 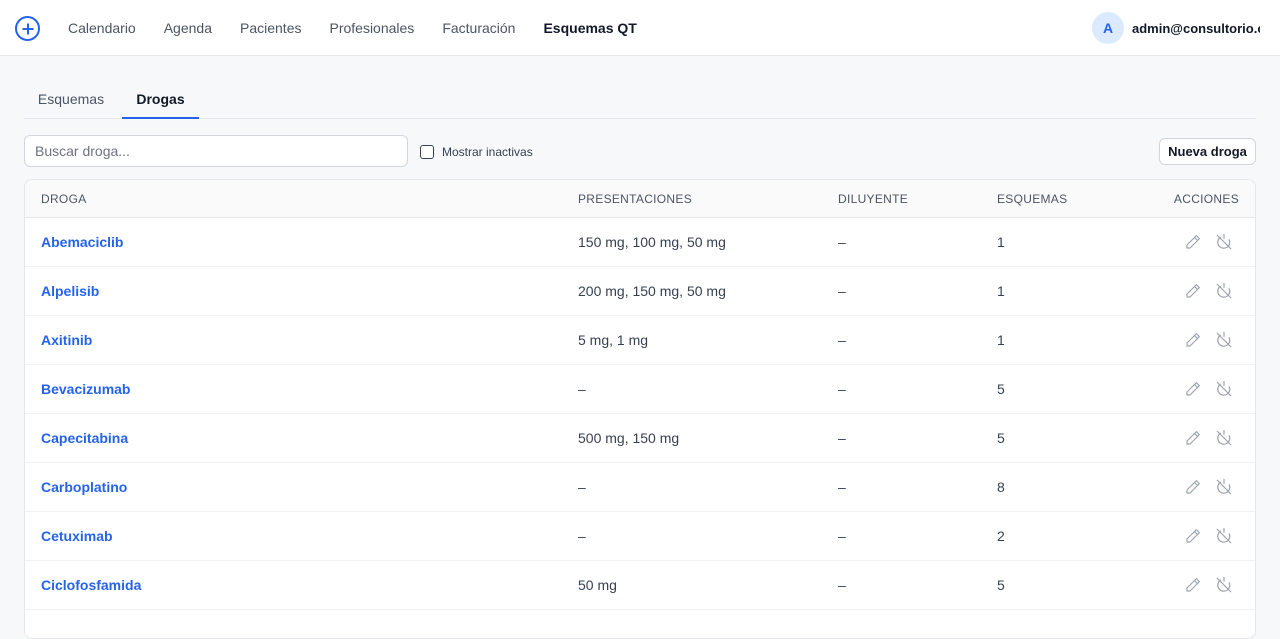 I want to click on cell-droga: Cetuximab, so click(x=77, y=536).